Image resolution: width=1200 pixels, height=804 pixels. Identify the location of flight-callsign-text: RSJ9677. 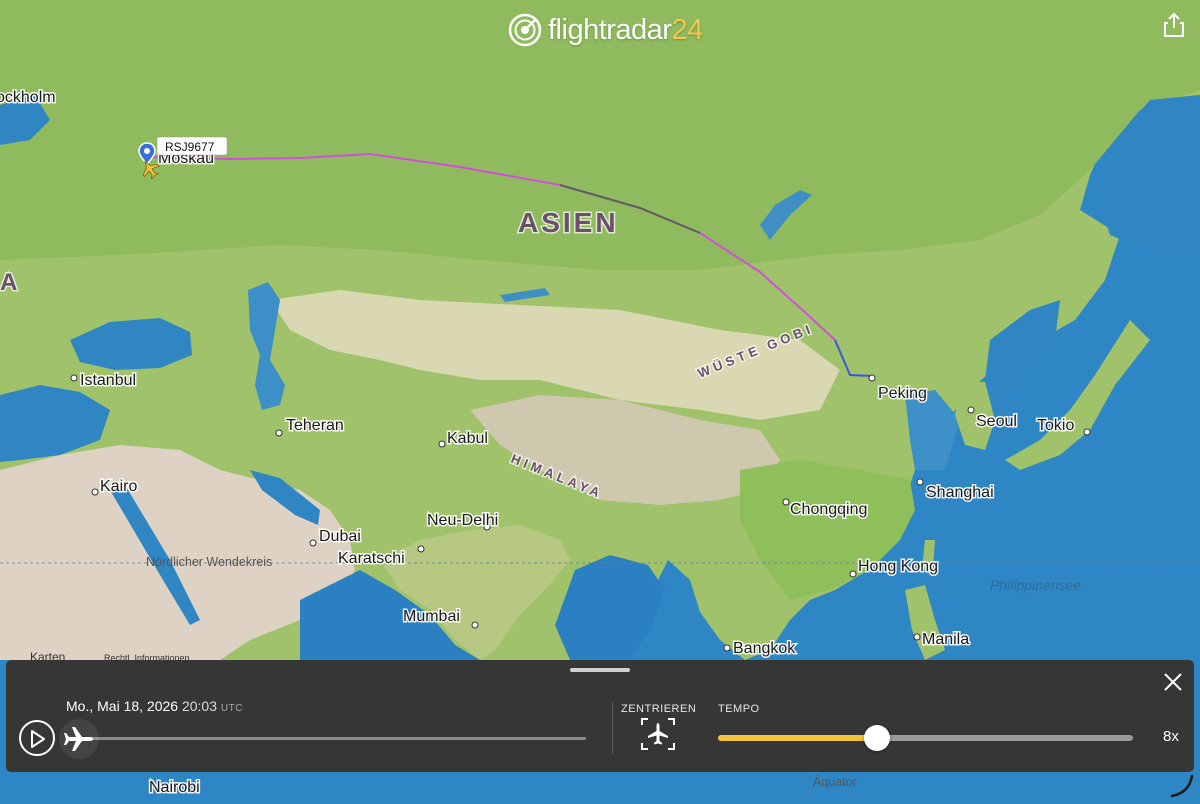
(190, 147).